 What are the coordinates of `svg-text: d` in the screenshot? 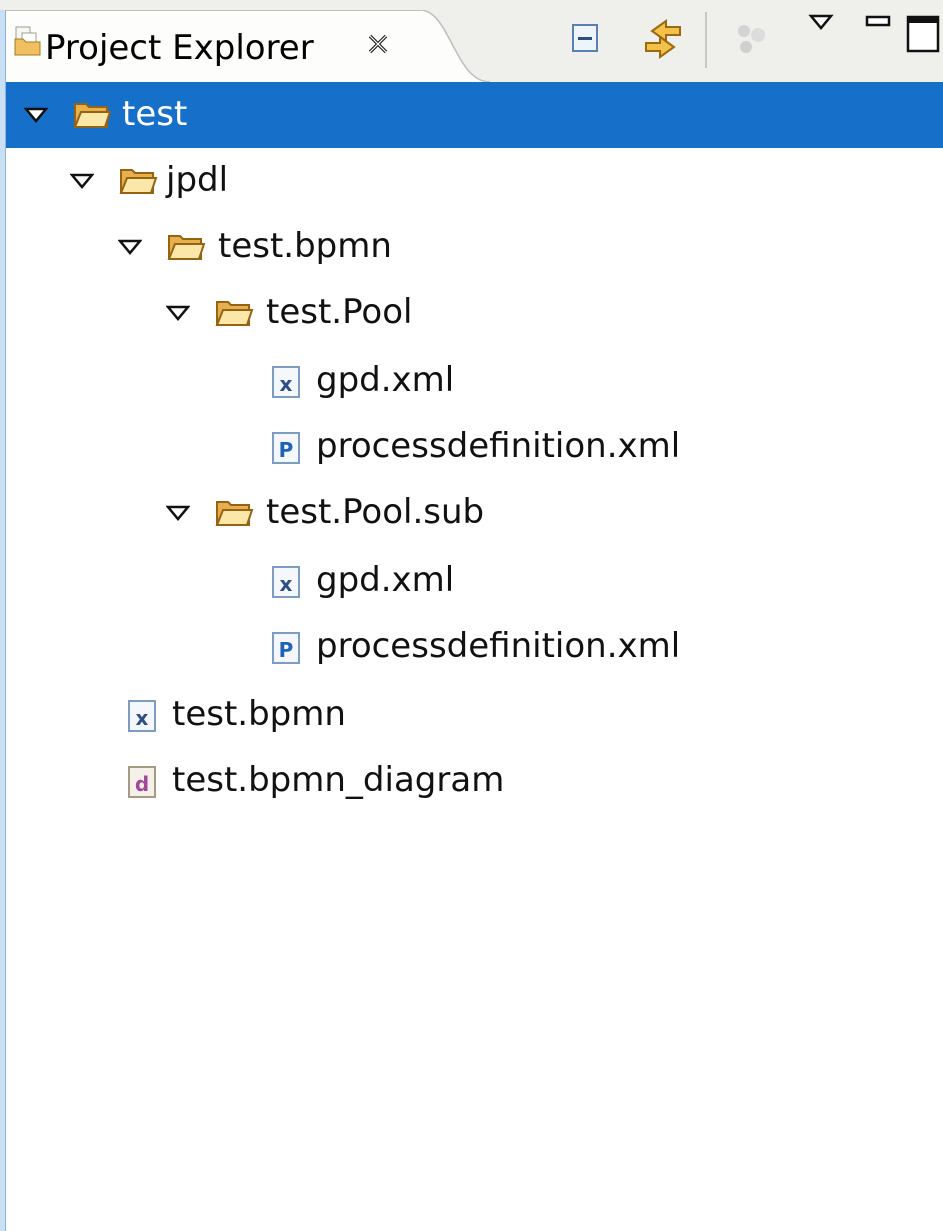 It's located at (142, 784).